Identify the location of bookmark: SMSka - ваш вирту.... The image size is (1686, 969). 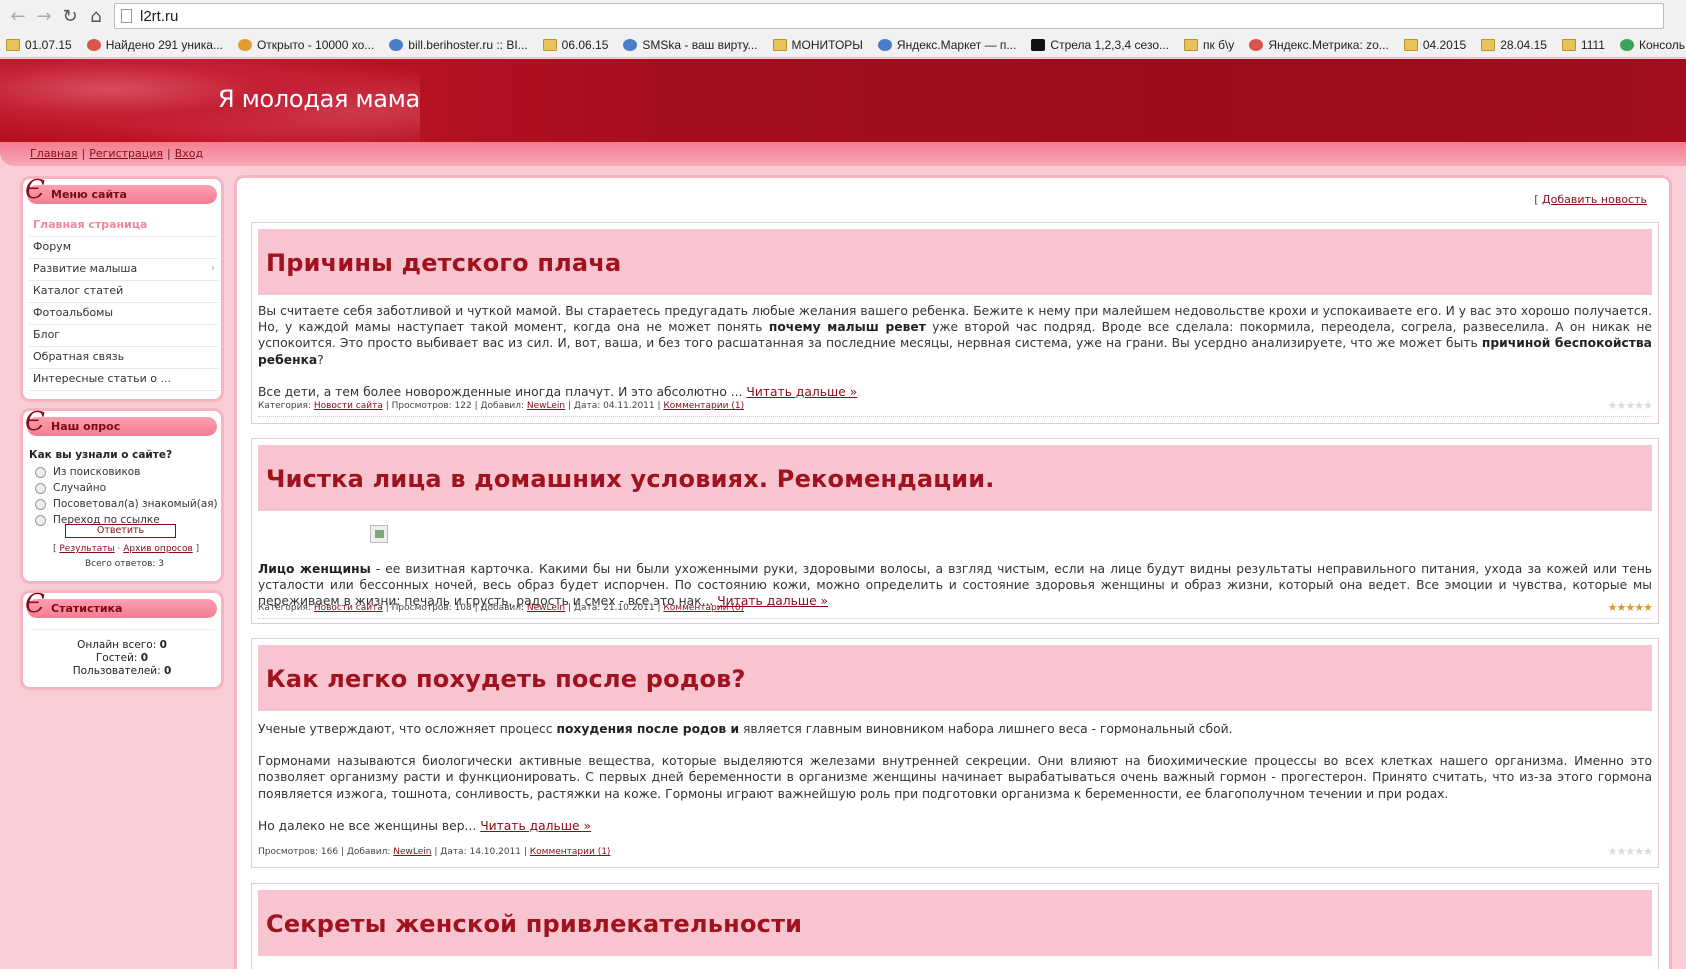
(690, 45).